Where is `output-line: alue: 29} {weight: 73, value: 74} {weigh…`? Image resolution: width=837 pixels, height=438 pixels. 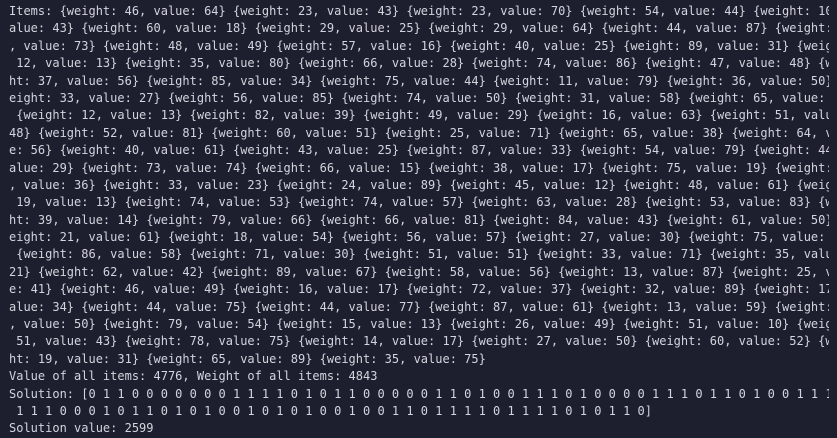
output-line: alue: 29} {weight: 73, value: 74} {weigh… is located at coordinates (419, 167).